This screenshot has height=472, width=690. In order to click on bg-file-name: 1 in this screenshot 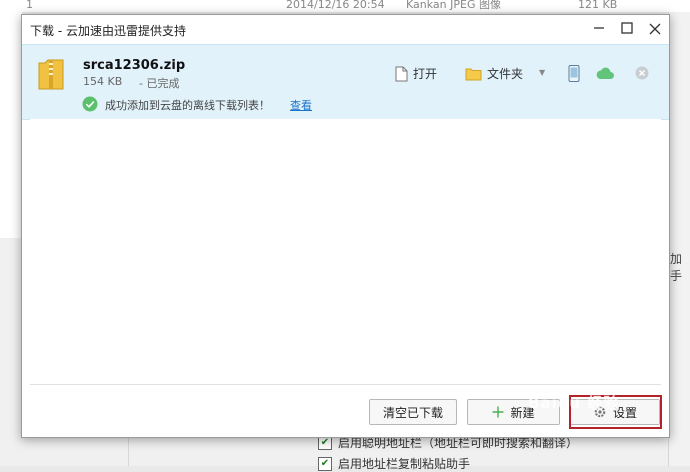, I will do `click(29, 5)`.